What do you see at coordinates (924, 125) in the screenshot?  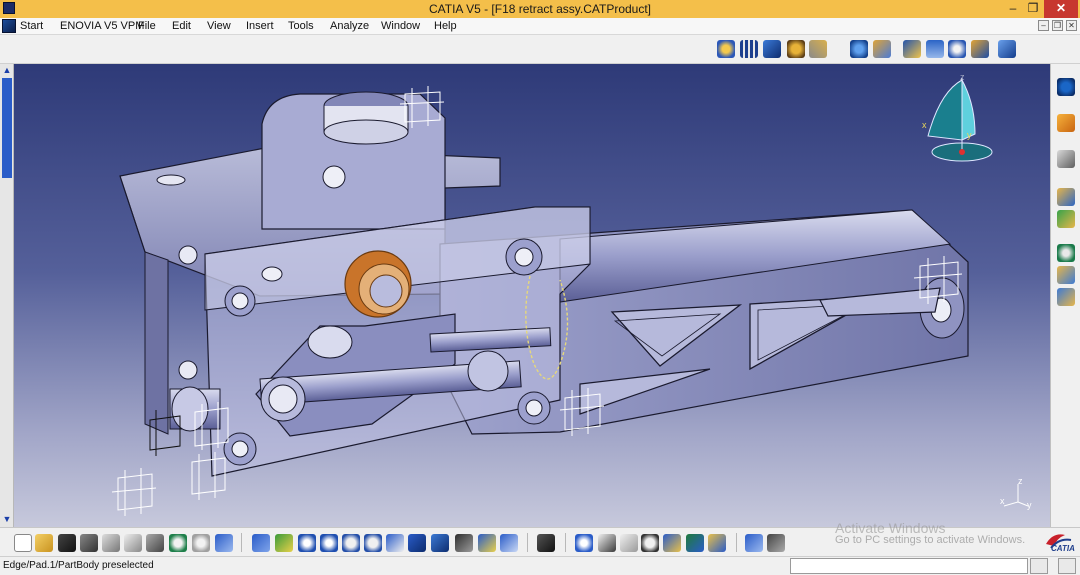 I see `compass-x-label: x` at bounding box center [924, 125].